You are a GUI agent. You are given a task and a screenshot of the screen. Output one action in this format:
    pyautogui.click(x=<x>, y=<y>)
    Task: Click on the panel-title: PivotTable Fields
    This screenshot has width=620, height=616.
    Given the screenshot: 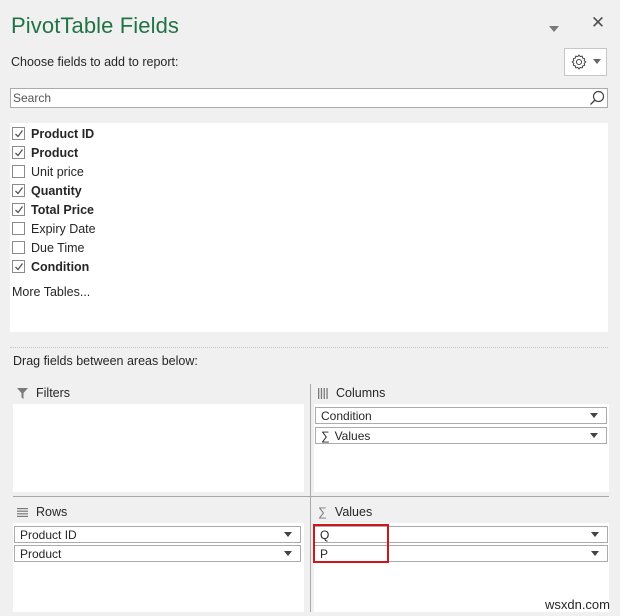 What is the action you would take?
    pyautogui.click(x=95, y=25)
    